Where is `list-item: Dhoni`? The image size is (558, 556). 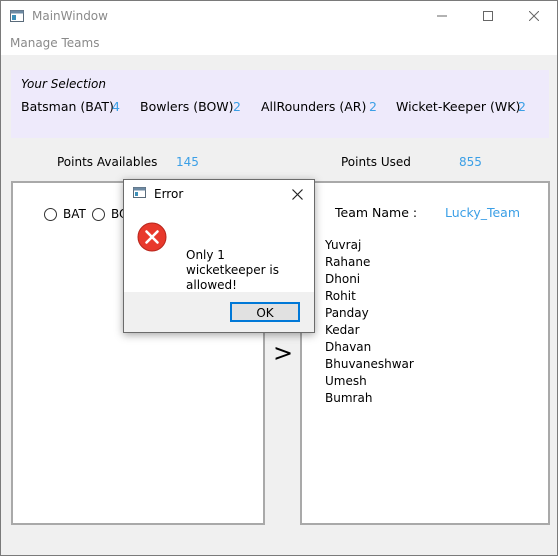
list-item: Dhoni is located at coordinates (369, 279).